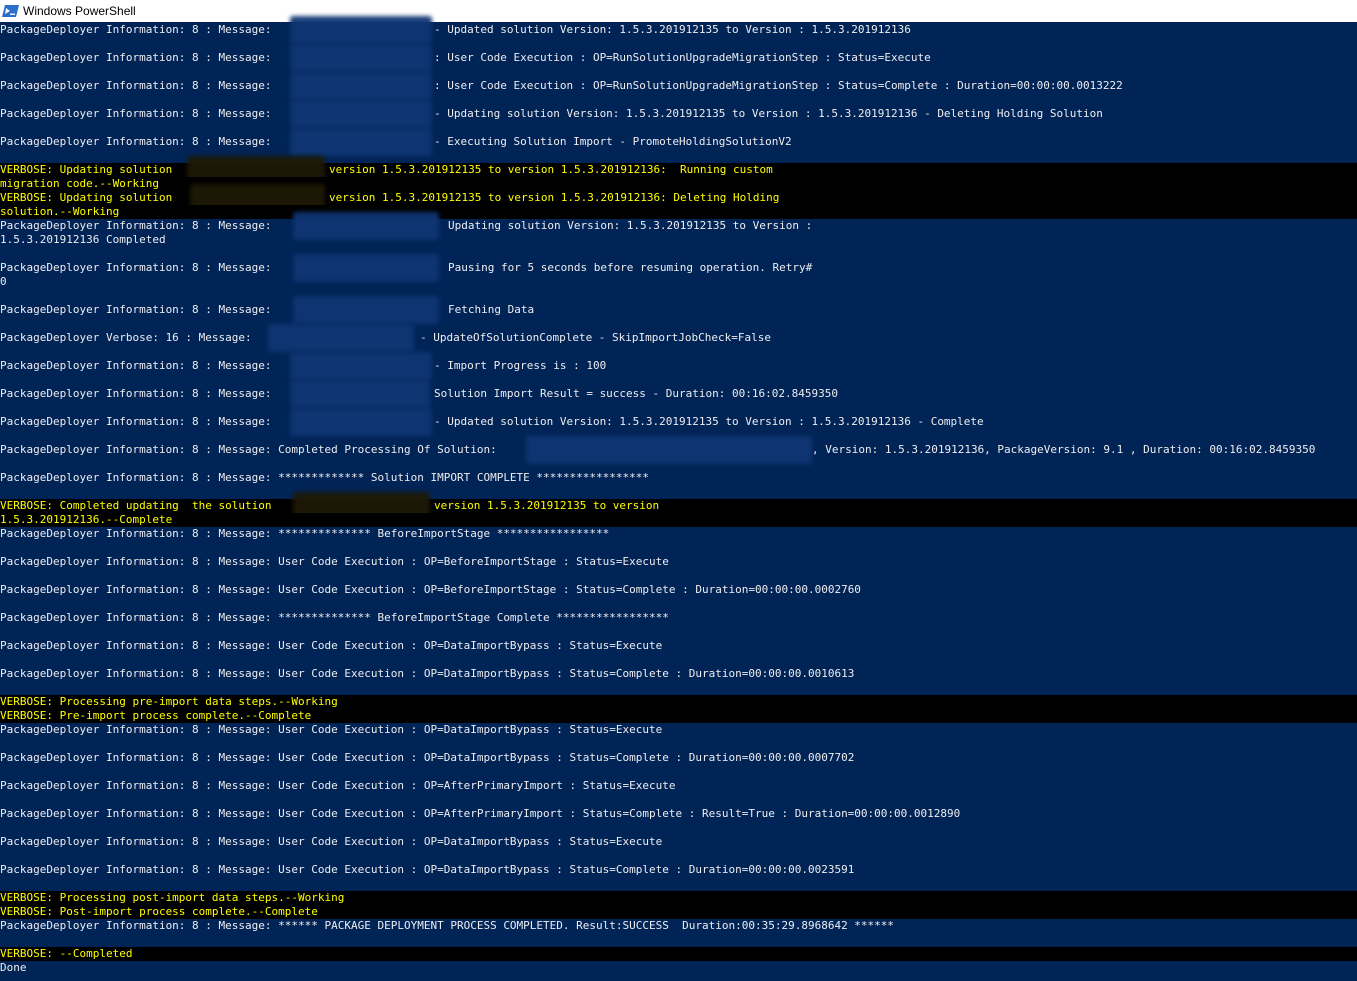 The height and width of the screenshot is (981, 1357). I want to click on log-message: Fetching Data, so click(491, 309).